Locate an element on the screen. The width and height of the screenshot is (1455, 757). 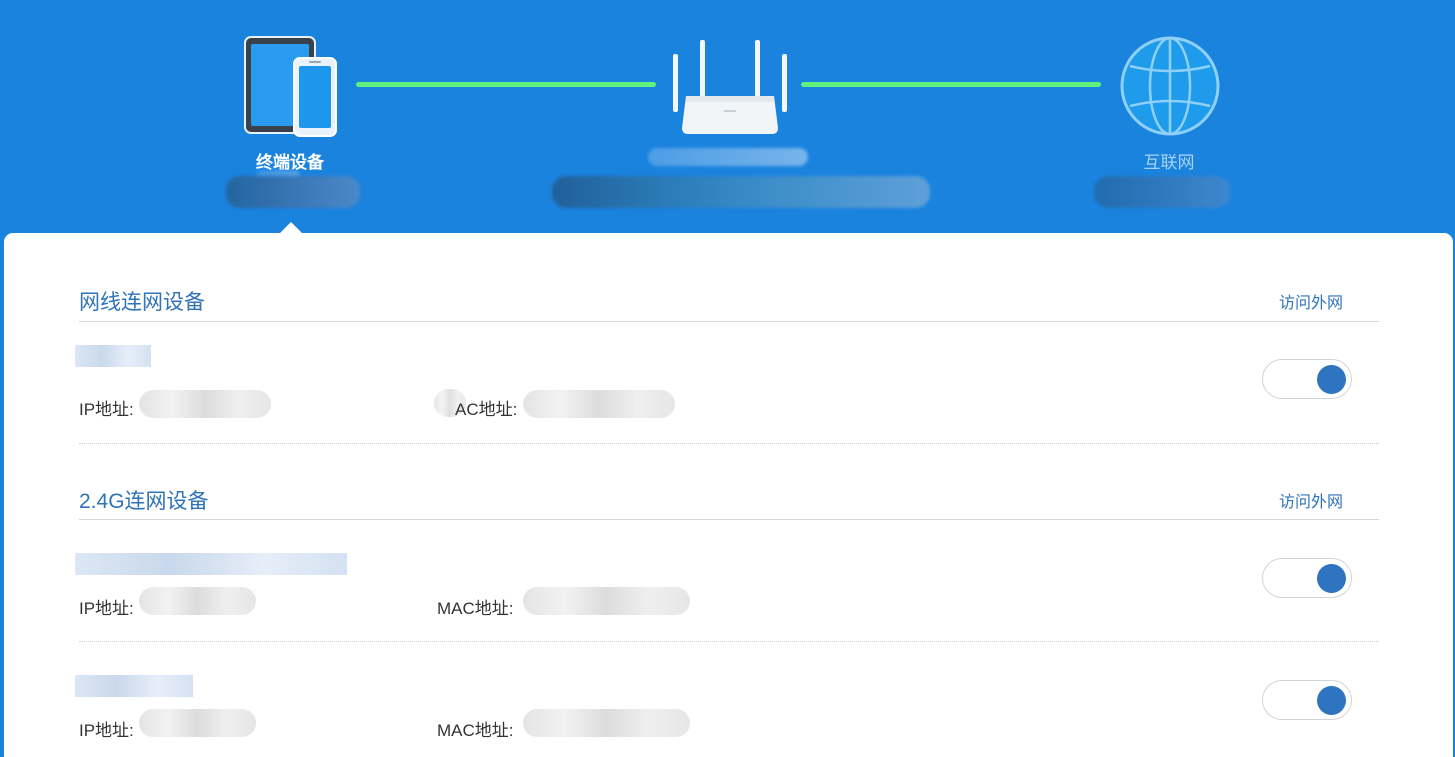
router-name-mask is located at coordinates (728, 157).